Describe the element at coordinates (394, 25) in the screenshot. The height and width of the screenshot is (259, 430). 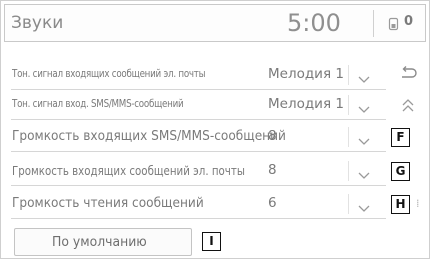
I see `phone-battery-icon` at that location.